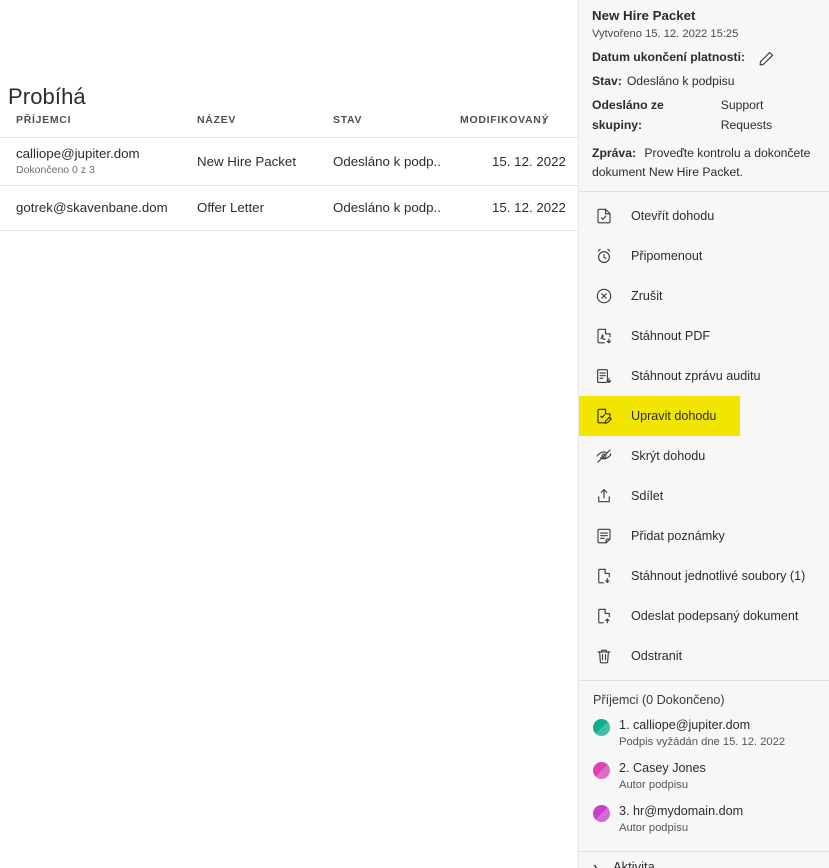 Image resolution: width=829 pixels, height=868 pixels. I want to click on cell-recipients: gotrek@skavenbane.dom, so click(92, 207).